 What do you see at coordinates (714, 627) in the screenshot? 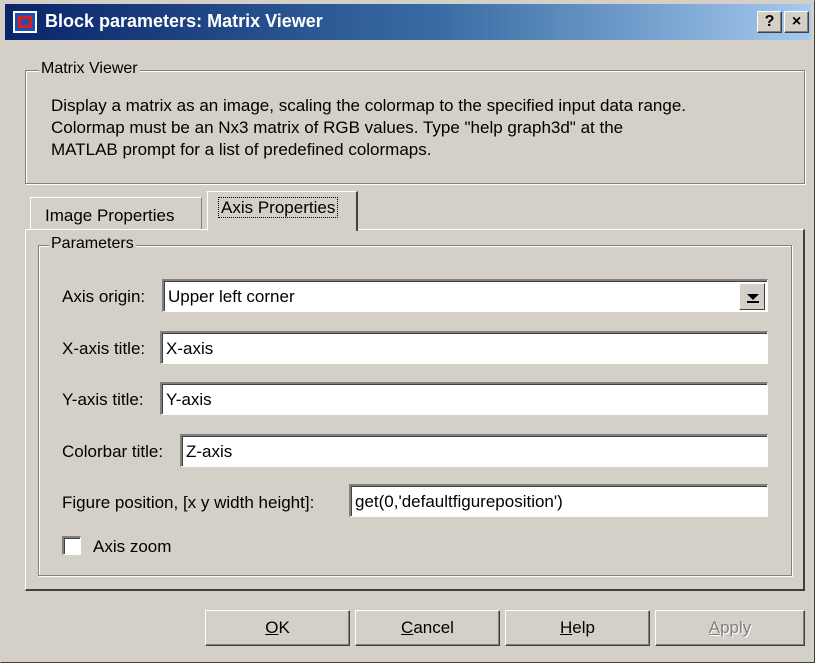
I see `apply-mnemonic: A` at bounding box center [714, 627].